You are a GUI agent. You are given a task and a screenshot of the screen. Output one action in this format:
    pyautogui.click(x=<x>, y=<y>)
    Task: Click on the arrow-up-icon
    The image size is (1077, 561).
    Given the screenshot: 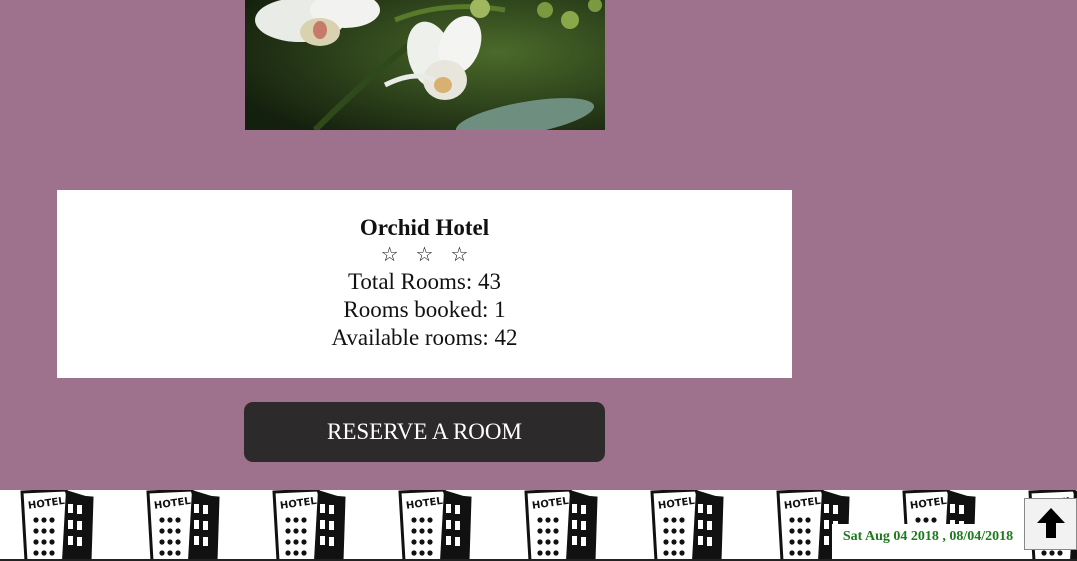 What is the action you would take?
    pyautogui.click(x=1051, y=524)
    